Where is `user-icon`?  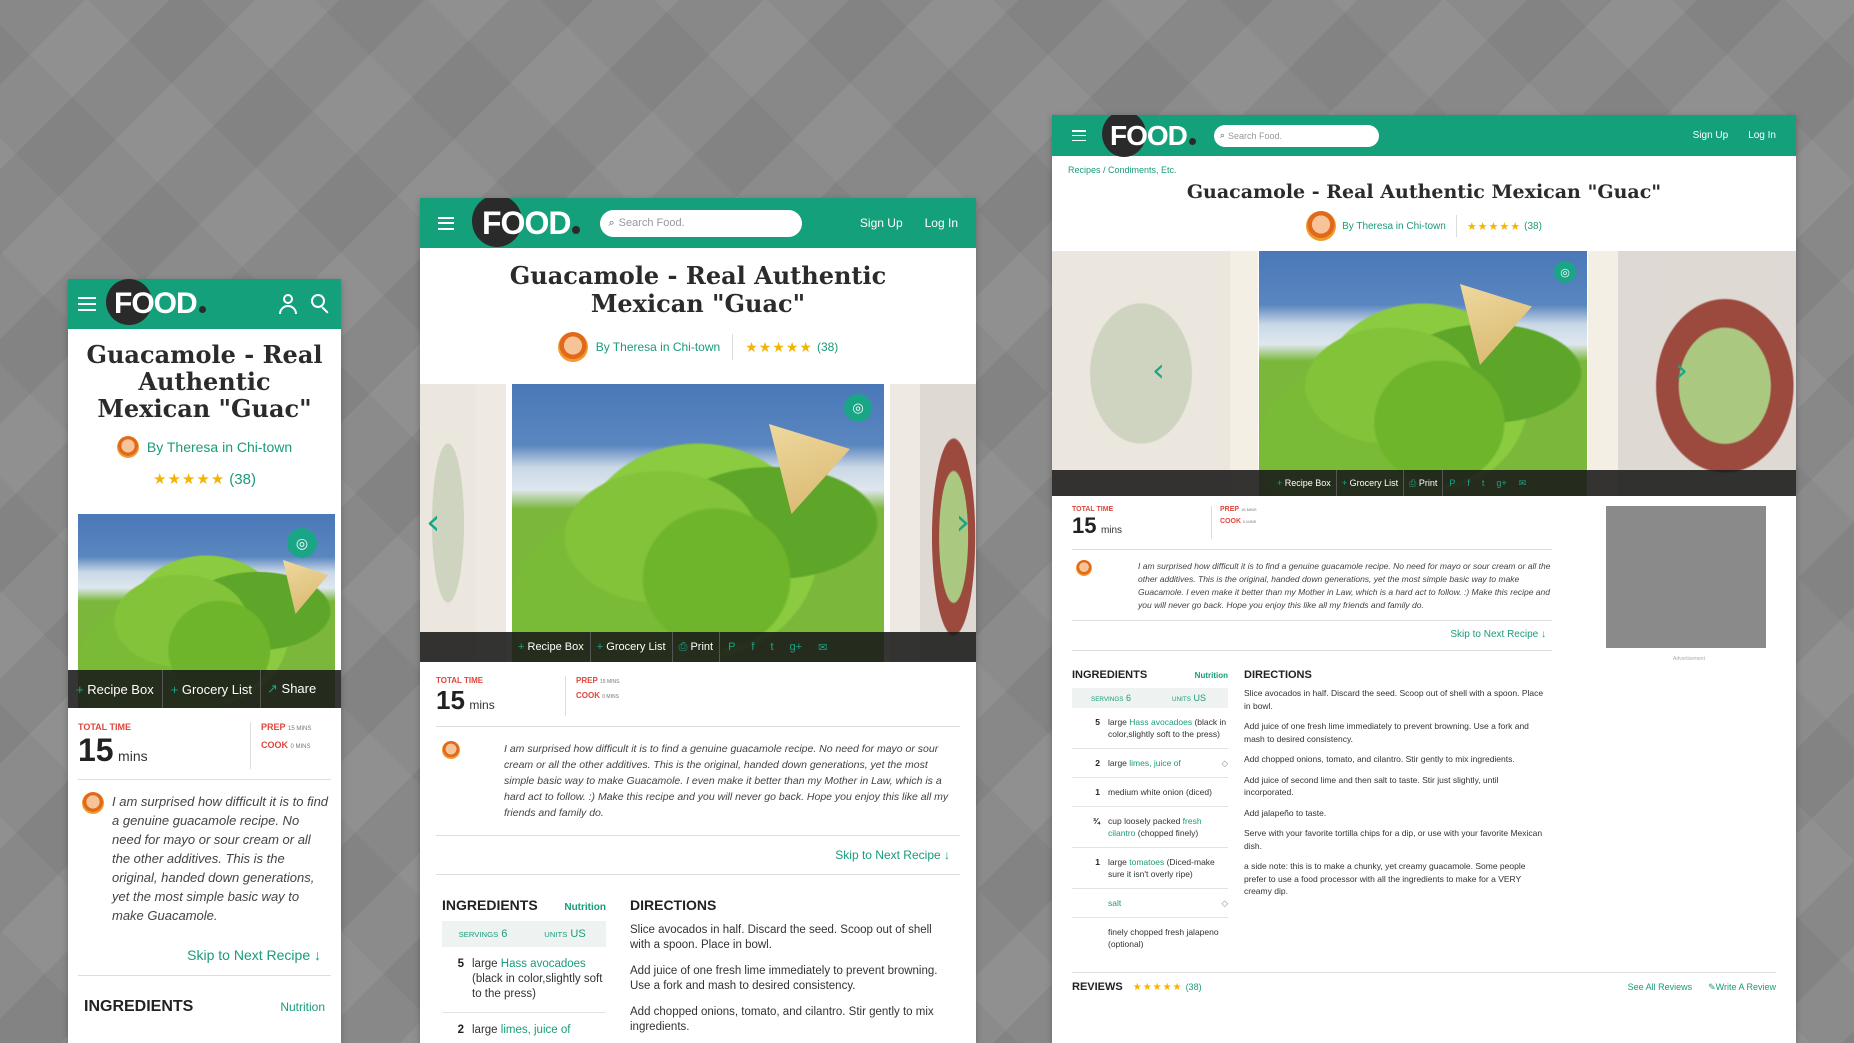 user-icon is located at coordinates (288, 304).